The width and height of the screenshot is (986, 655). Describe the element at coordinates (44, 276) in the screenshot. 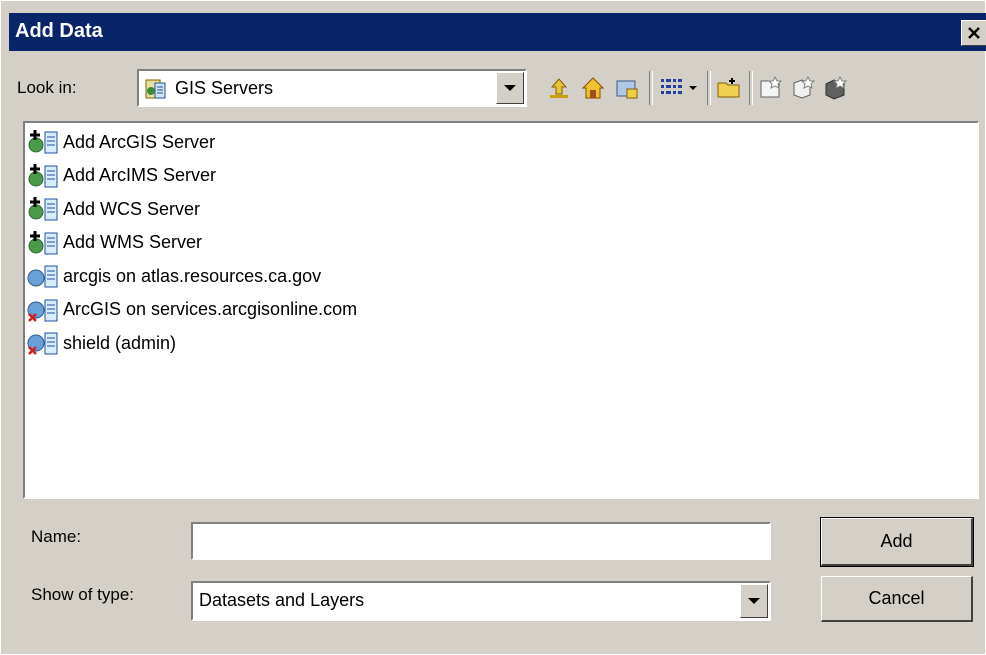

I see `server-connection-icon` at that location.